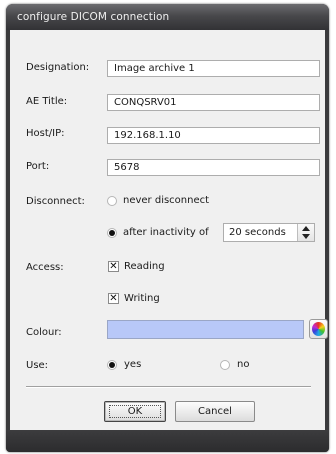 This screenshot has height=454, width=336. Describe the element at coordinates (45, 267) in the screenshot. I see `access-label: Access:` at that location.